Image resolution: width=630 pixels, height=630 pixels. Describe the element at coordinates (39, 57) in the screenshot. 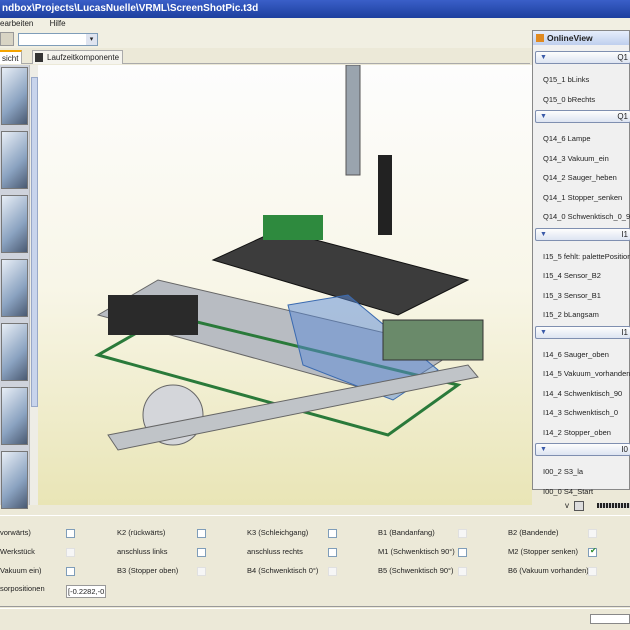

I see `component-icon` at that location.